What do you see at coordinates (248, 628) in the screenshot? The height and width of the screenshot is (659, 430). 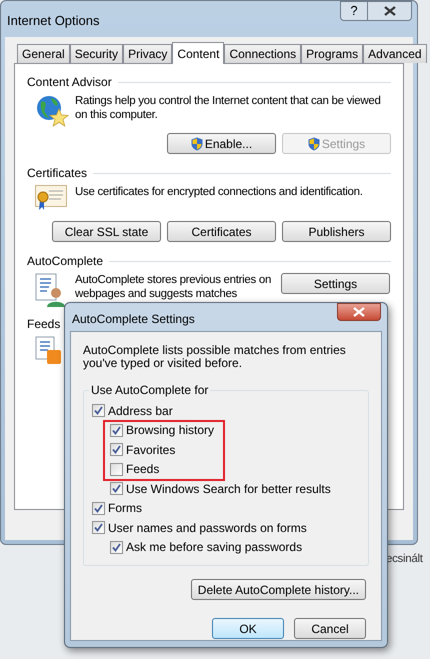 I see `dialog-button: OK` at bounding box center [248, 628].